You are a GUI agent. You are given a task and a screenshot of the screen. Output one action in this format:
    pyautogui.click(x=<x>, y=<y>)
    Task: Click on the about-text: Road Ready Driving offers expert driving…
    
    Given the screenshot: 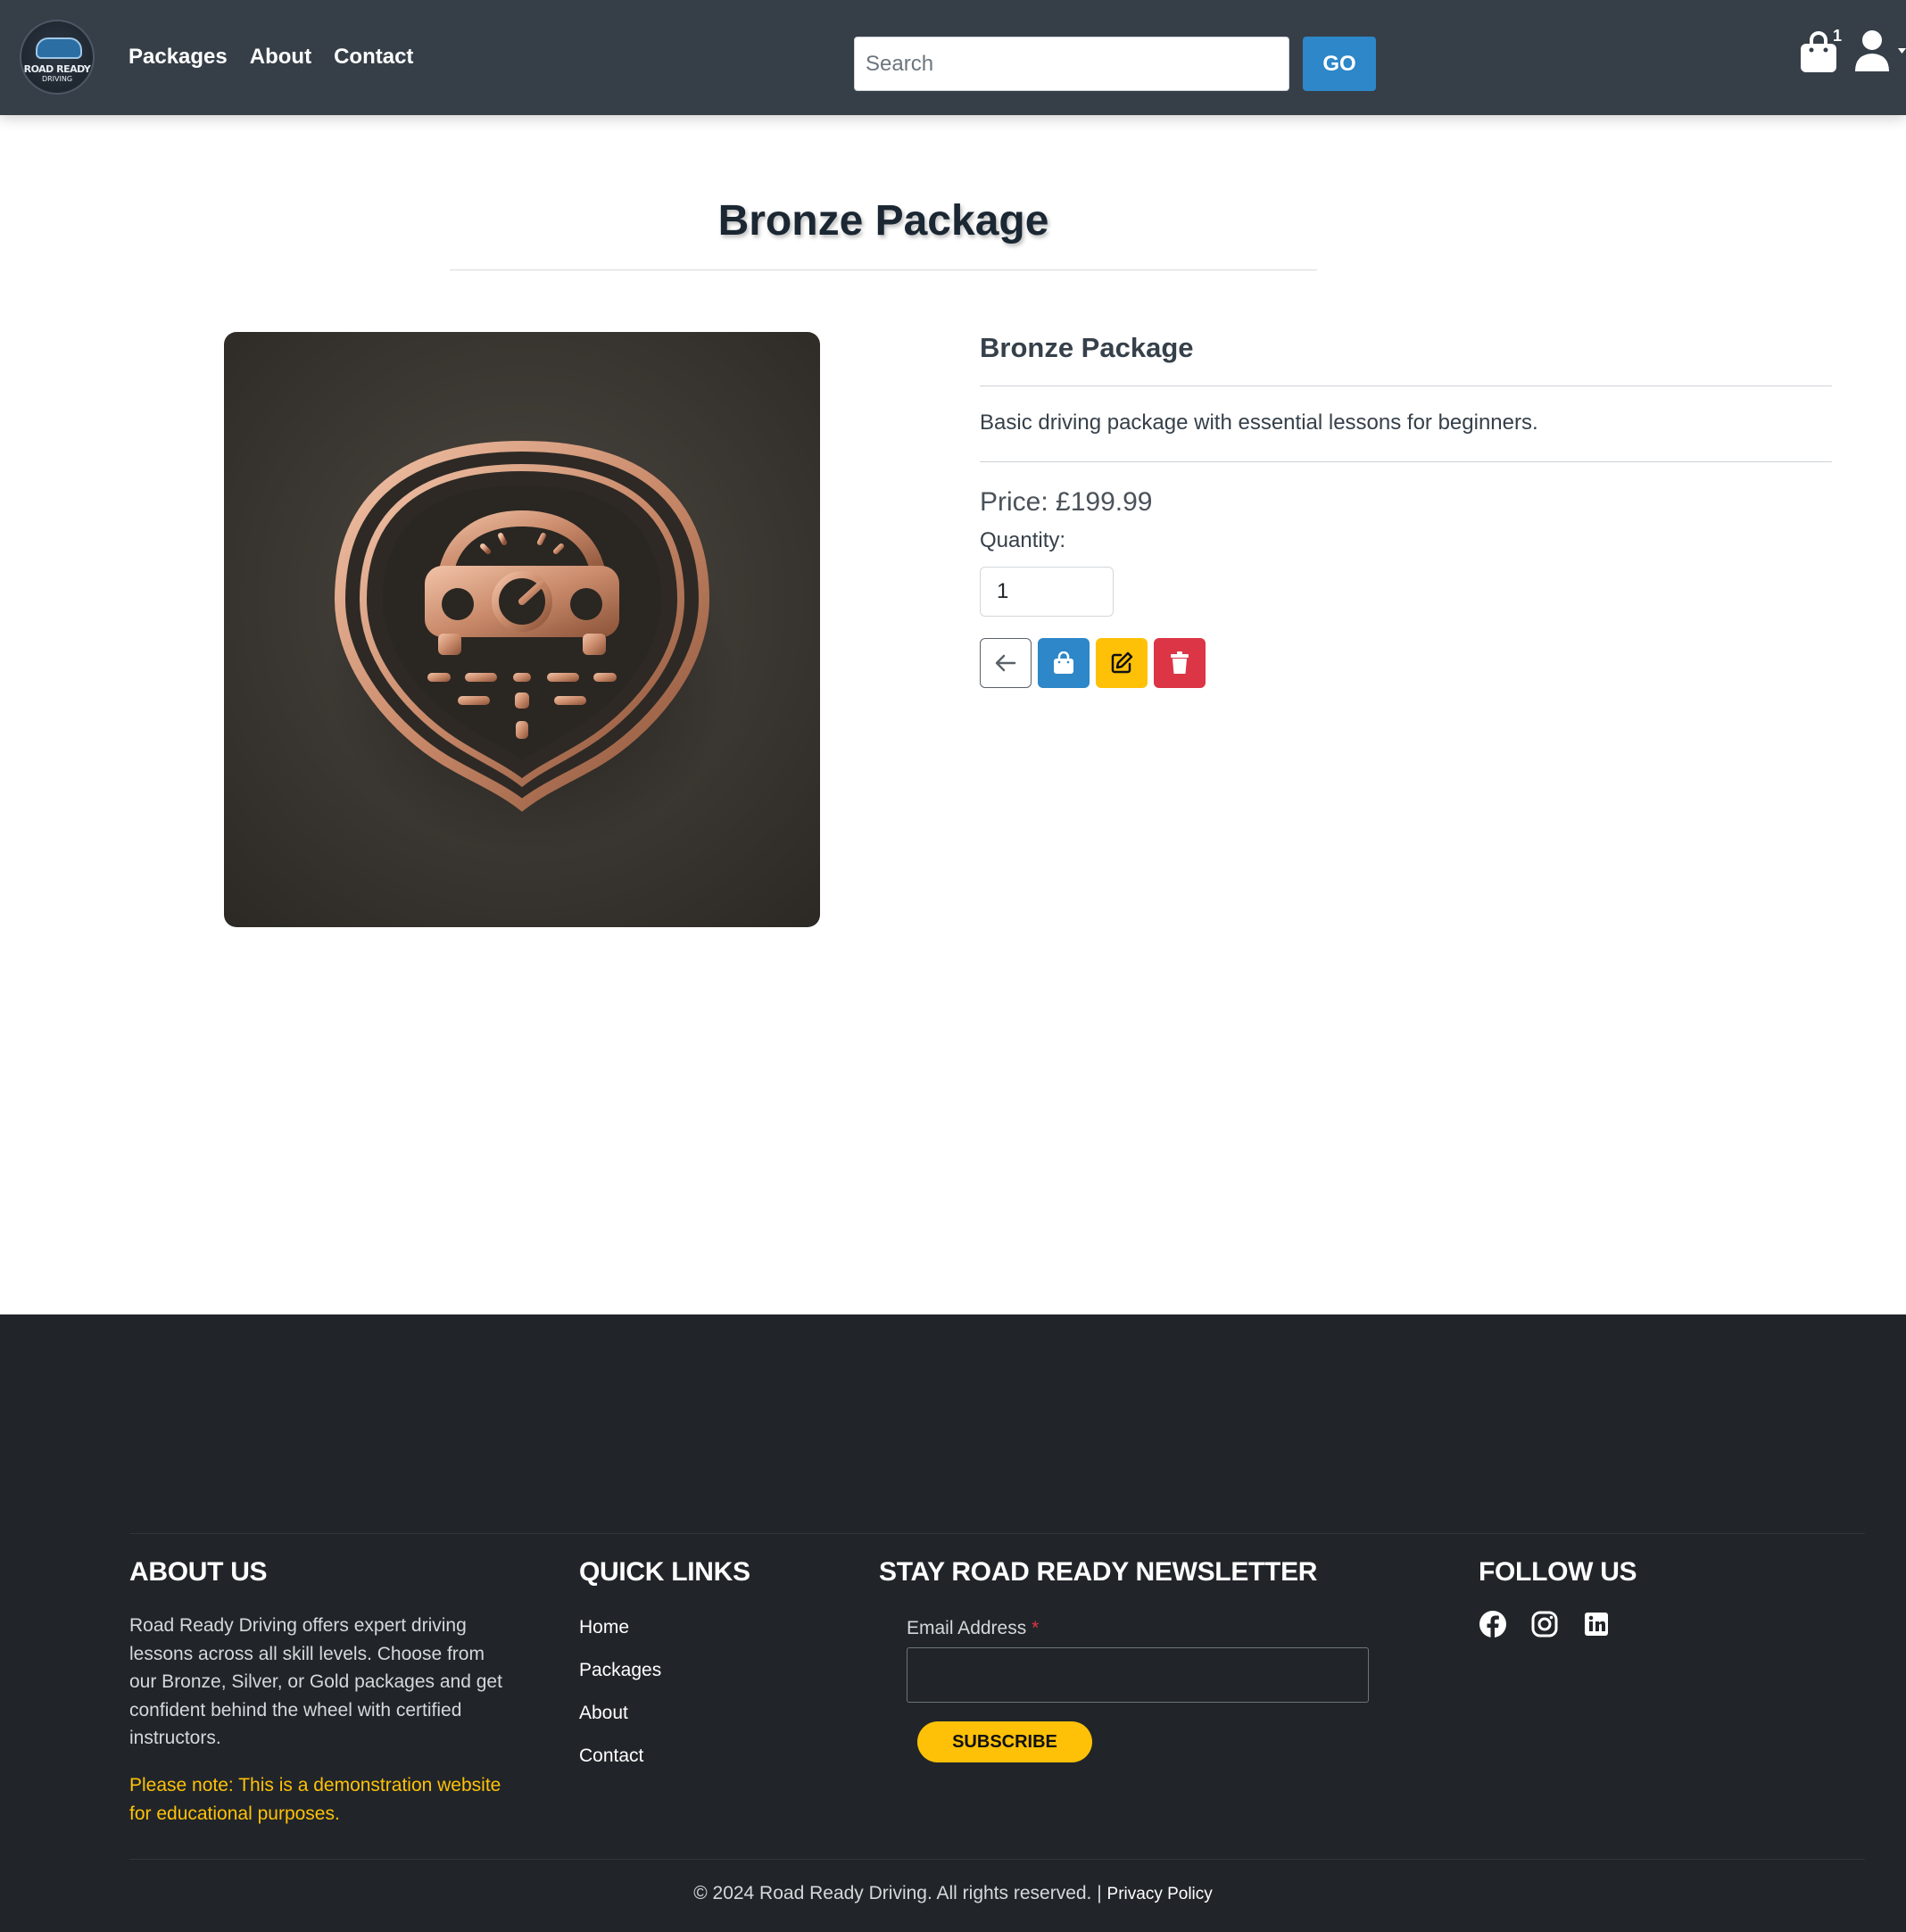 What is the action you would take?
    pyautogui.click(x=316, y=1681)
    